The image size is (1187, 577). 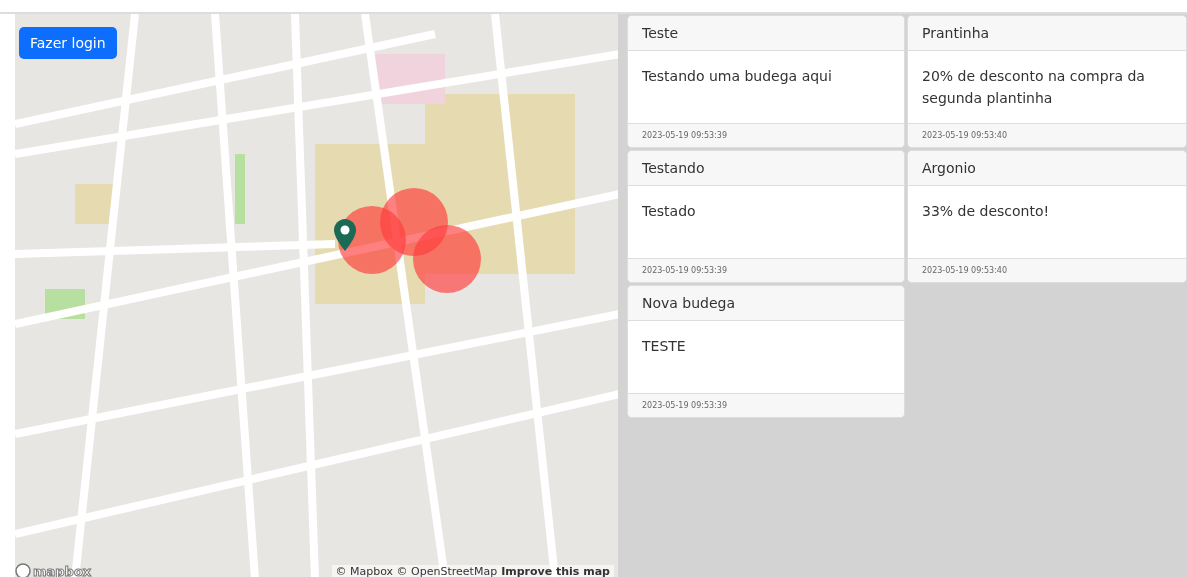 What do you see at coordinates (345, 235) in the screenshot?
I see `location-pin-icon` at bounding box center [345, 235].